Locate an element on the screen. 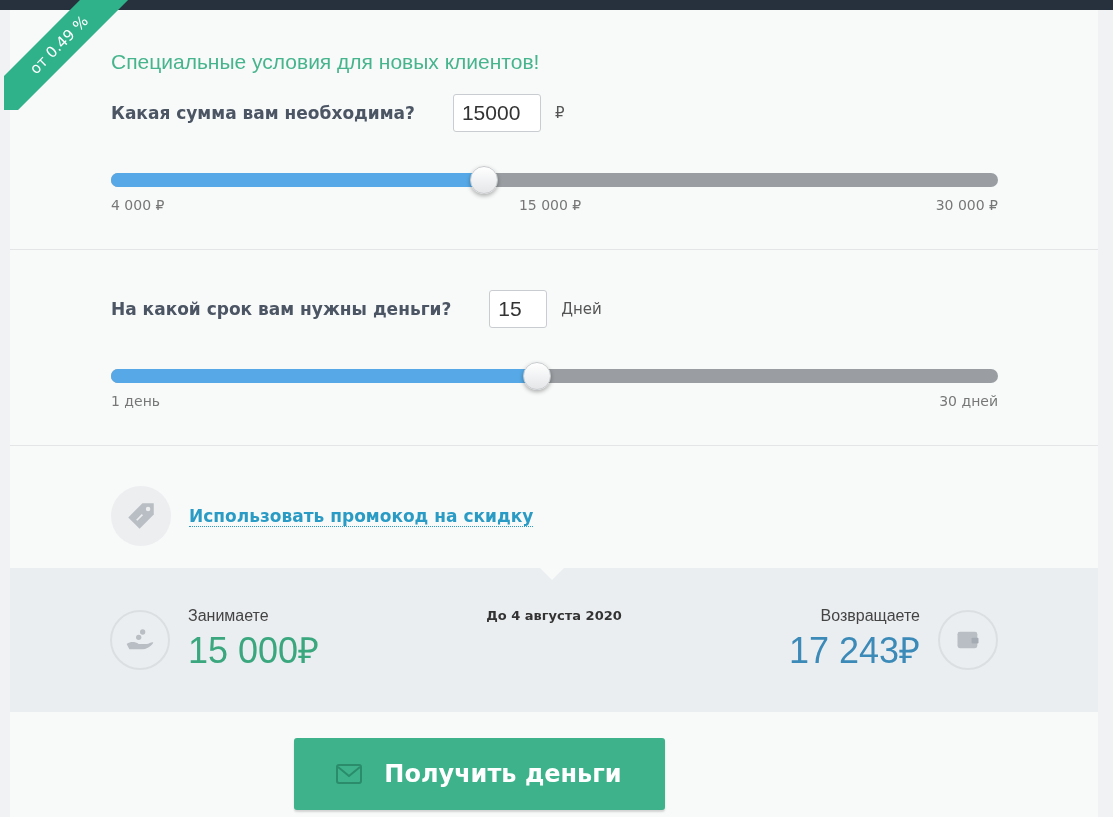  tick-label: 4 000 ₽ is located at coordinates (138, 205).